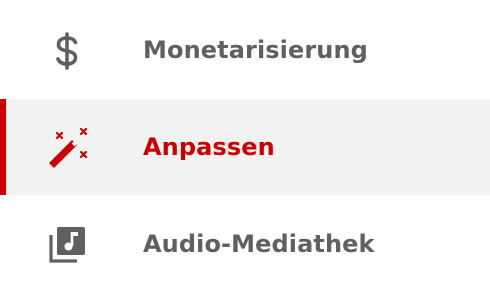 This screenshot has height=291, width=490. I want to click on active-indicator, so click(3, 147).